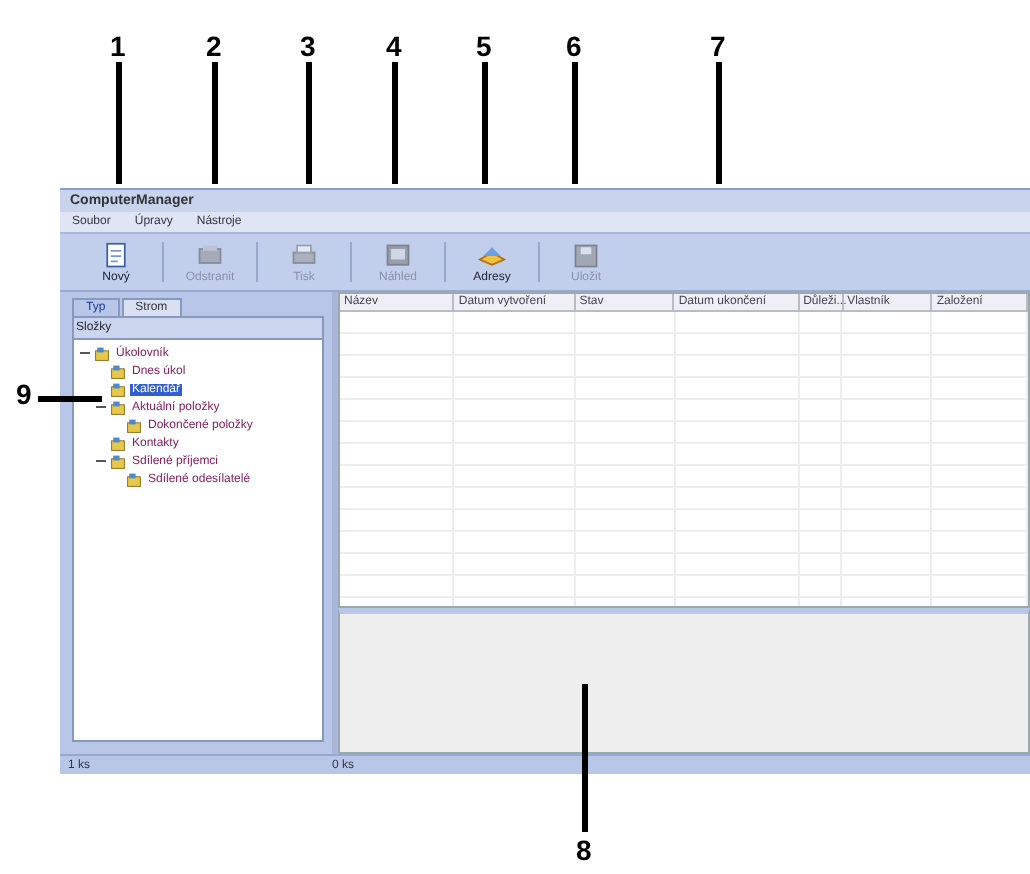  What do you see at coordinates (718, 47) in the screenshot?
I see `callout-number: 7` at bounding box center [718, 47].